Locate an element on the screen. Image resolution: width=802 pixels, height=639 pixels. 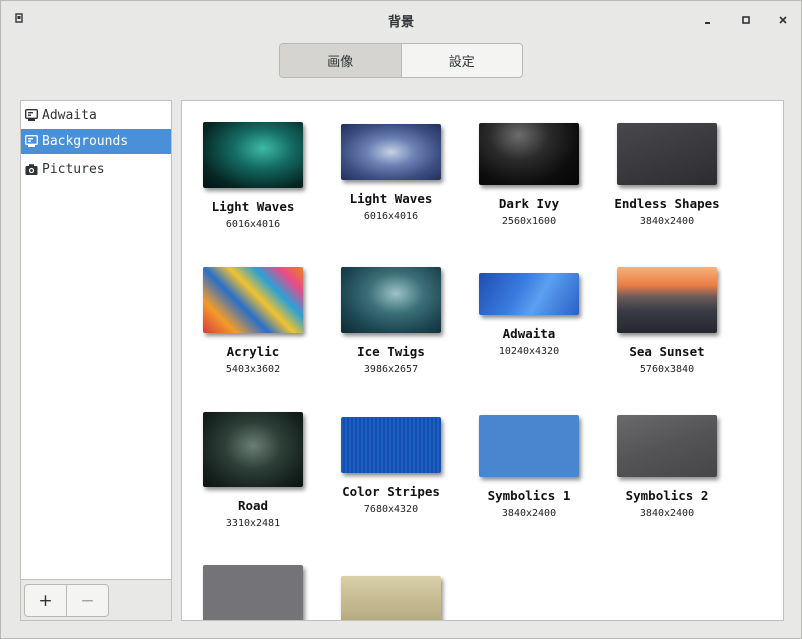
view-switcher: 画像 設定 is located at coordinates (401, 60).